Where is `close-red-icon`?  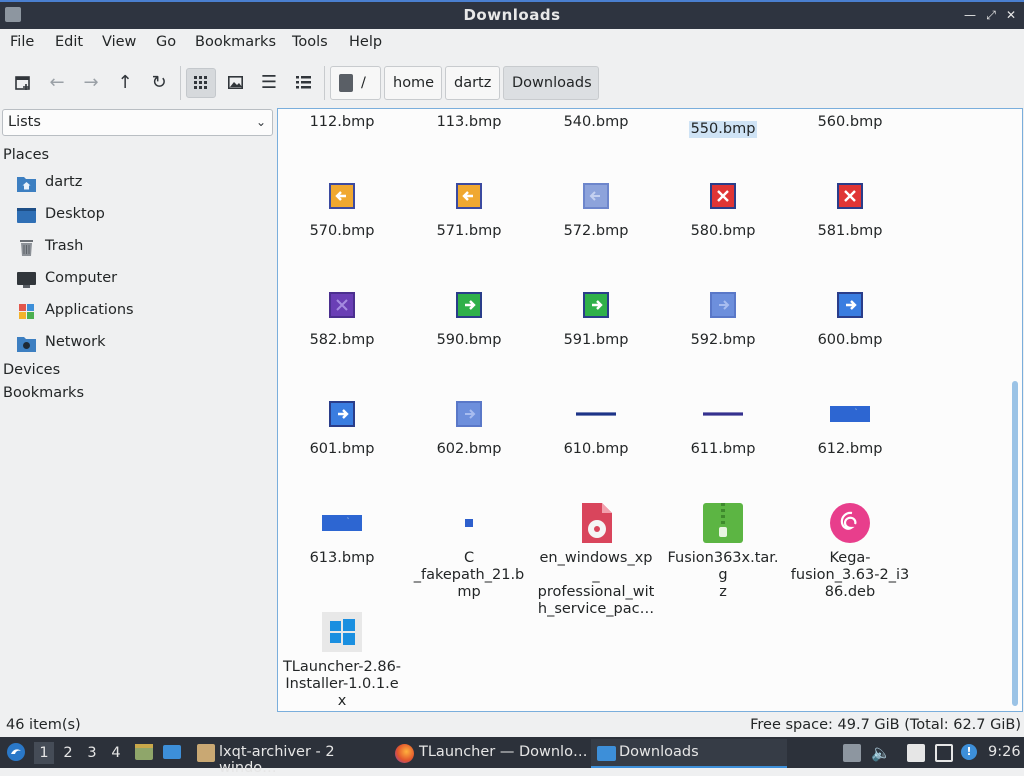 close-red-icon is located at coordinates (723, 196).